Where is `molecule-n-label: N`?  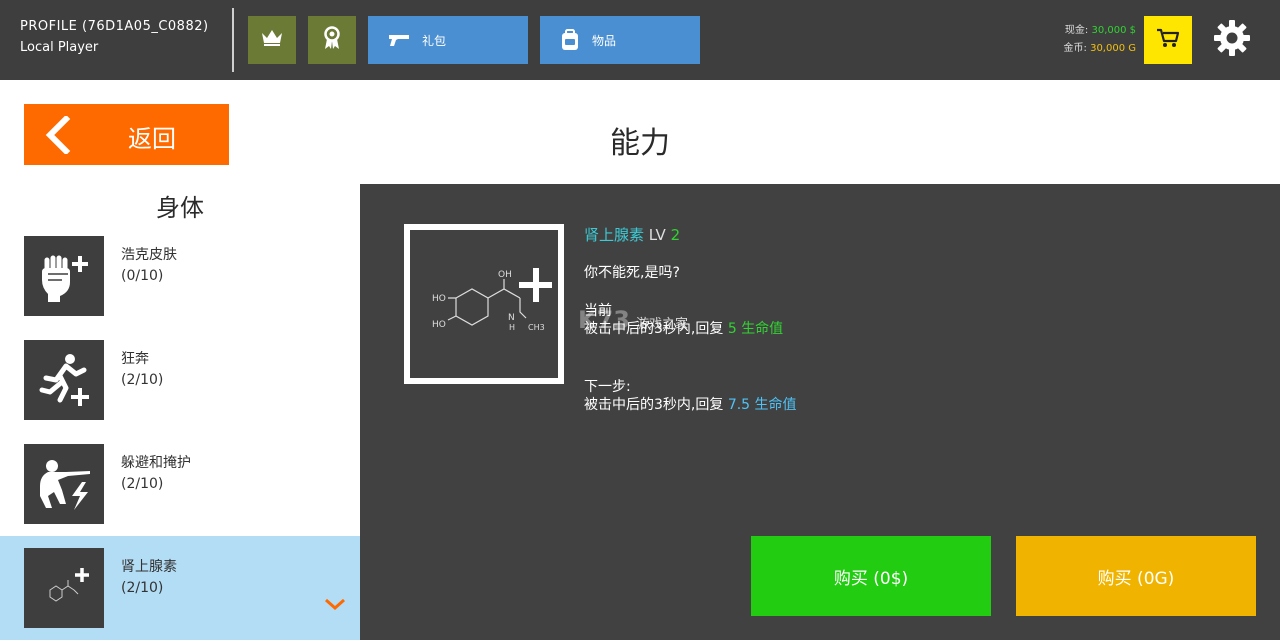
molecule-n-label: N is located at coordinates (511, 318).